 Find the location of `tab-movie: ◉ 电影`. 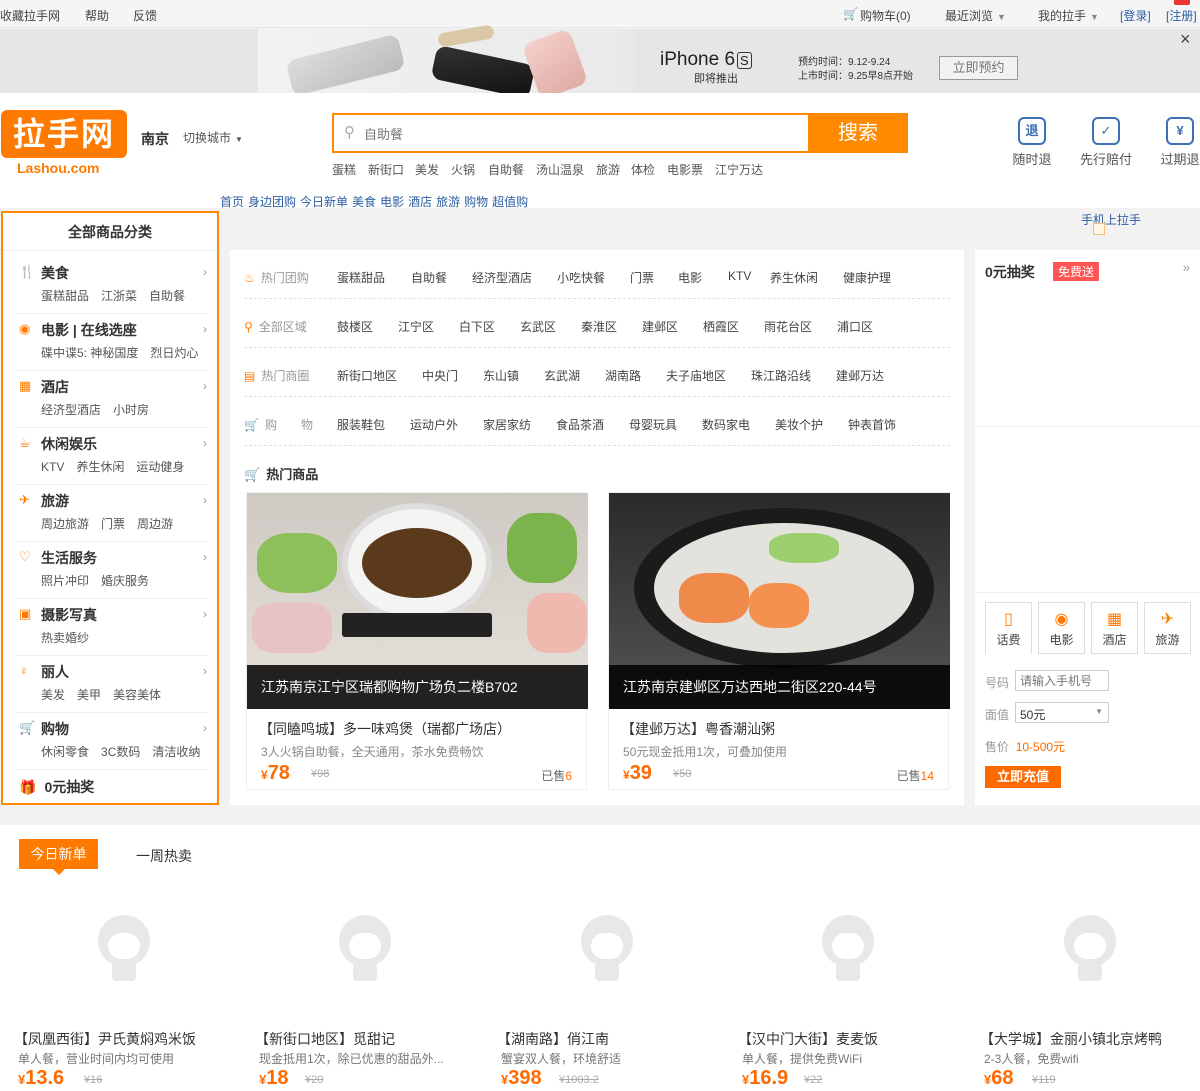

tab-movie: ◉ 电影 is located at coordinates (1061, 628).